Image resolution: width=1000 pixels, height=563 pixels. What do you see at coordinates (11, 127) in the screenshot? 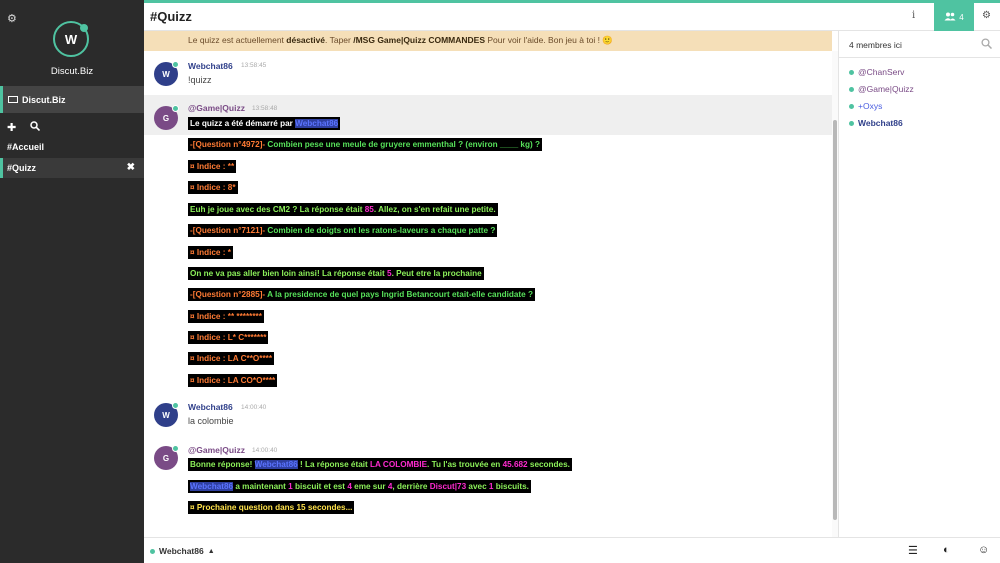
I see `add-channel-icon: ✚` at bounding box center [11, 127].